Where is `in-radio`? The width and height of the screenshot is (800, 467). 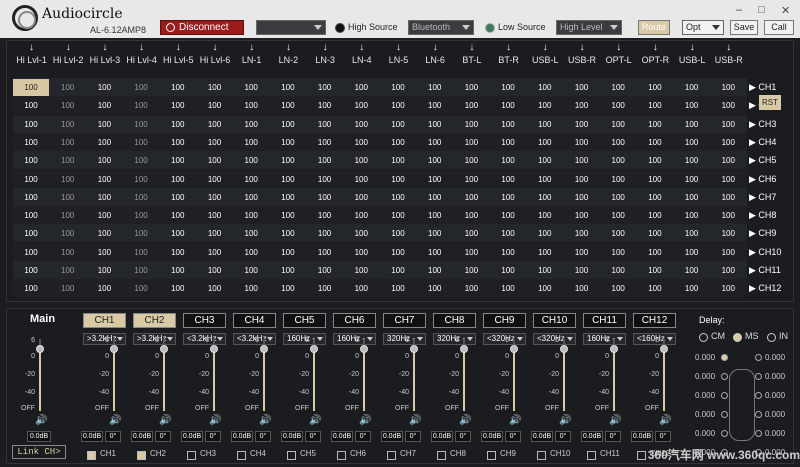
in-radio is located at coordinates (771, 337).